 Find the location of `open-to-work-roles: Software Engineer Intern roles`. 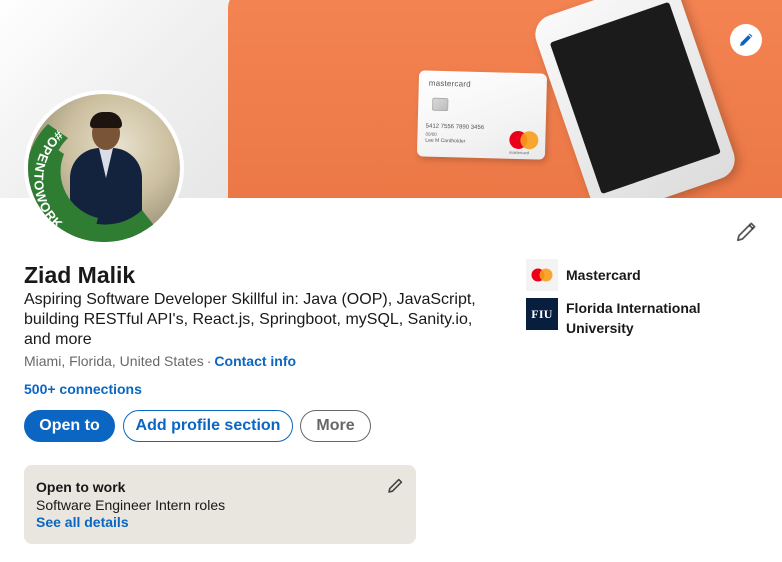

open-to-work-roles: Software Engineer Intern roles is located at coordinates (131, 505).